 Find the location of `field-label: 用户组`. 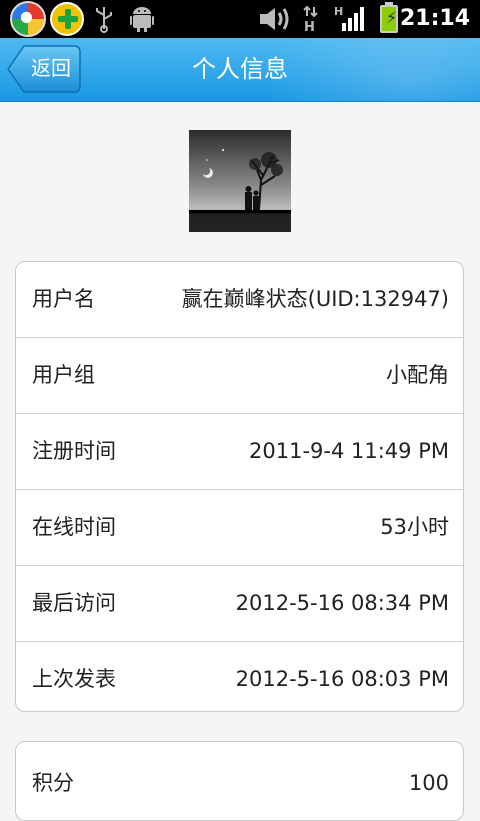

field-label: 用户组 is located at coordinates (63, 375).